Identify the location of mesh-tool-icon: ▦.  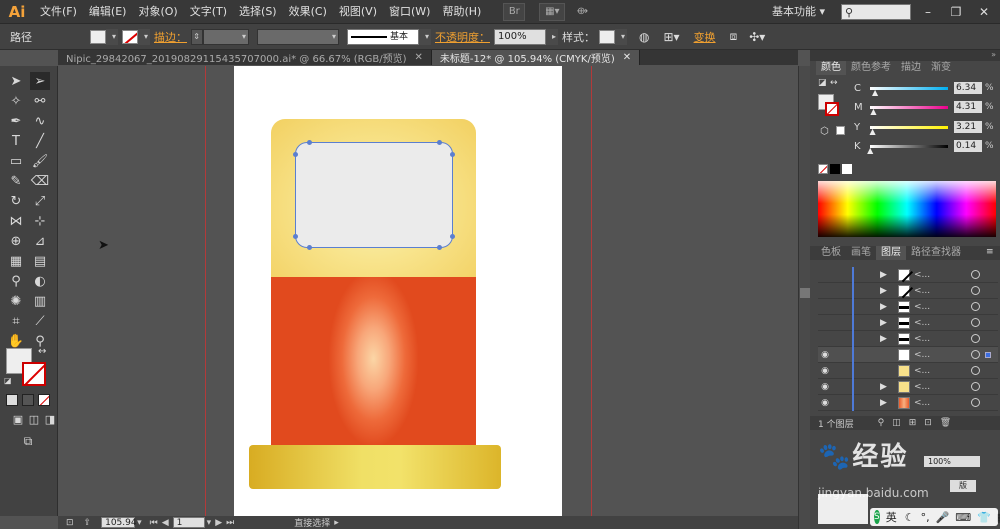
(16, 261).